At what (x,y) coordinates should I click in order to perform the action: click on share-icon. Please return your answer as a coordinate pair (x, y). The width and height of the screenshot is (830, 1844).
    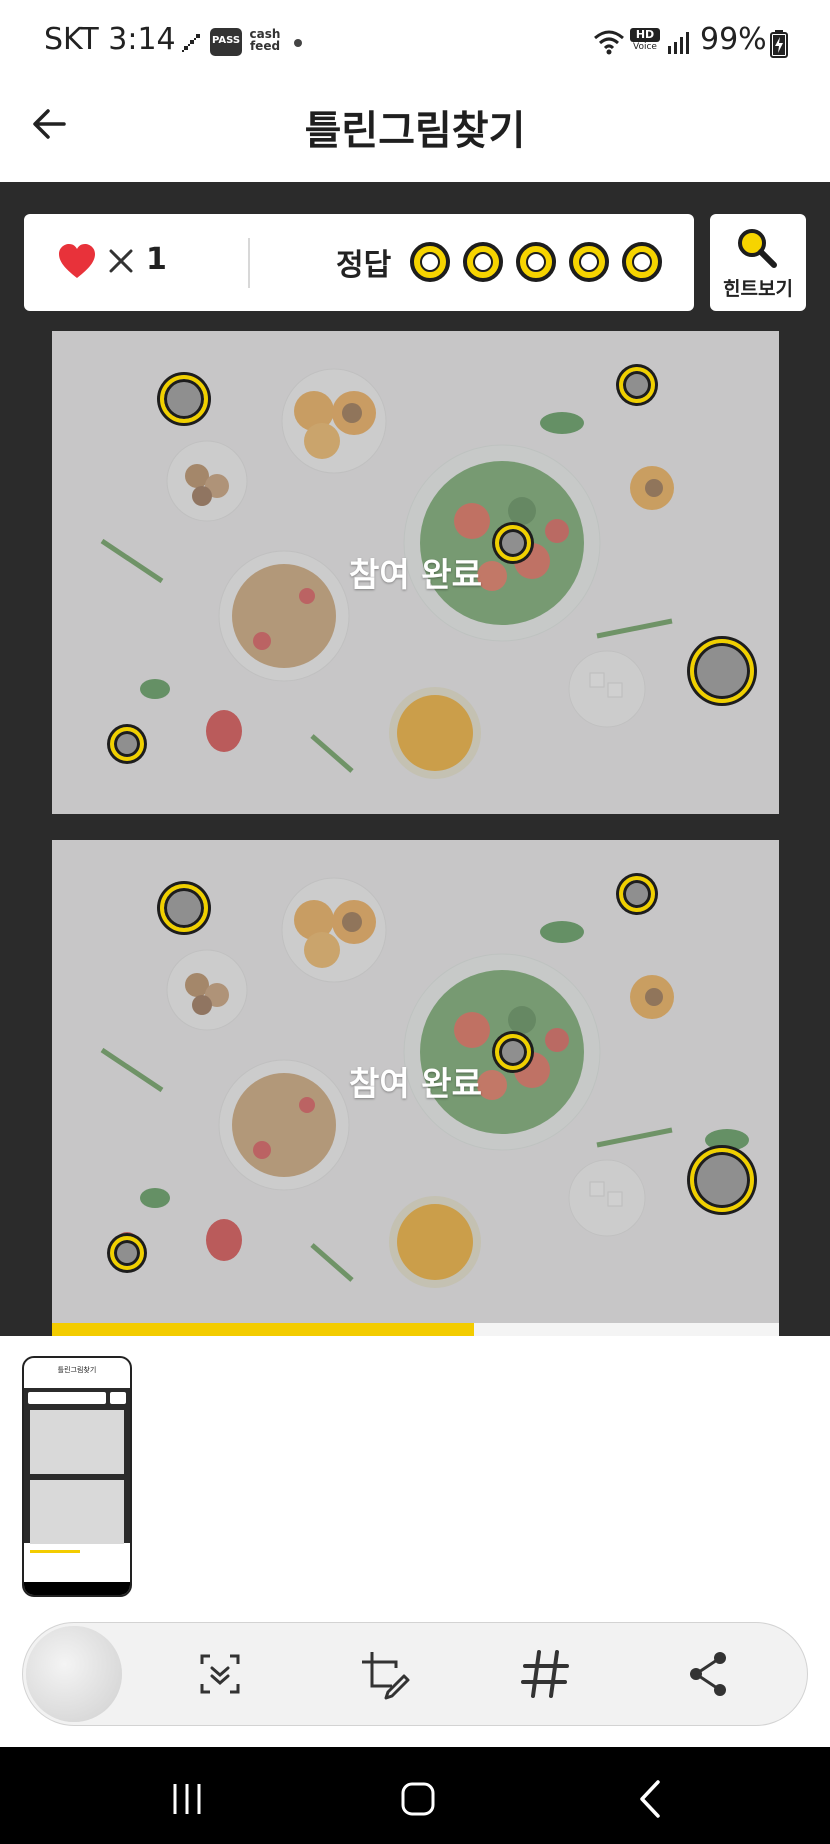
    Looking at the image, I should click on (708, 1674).